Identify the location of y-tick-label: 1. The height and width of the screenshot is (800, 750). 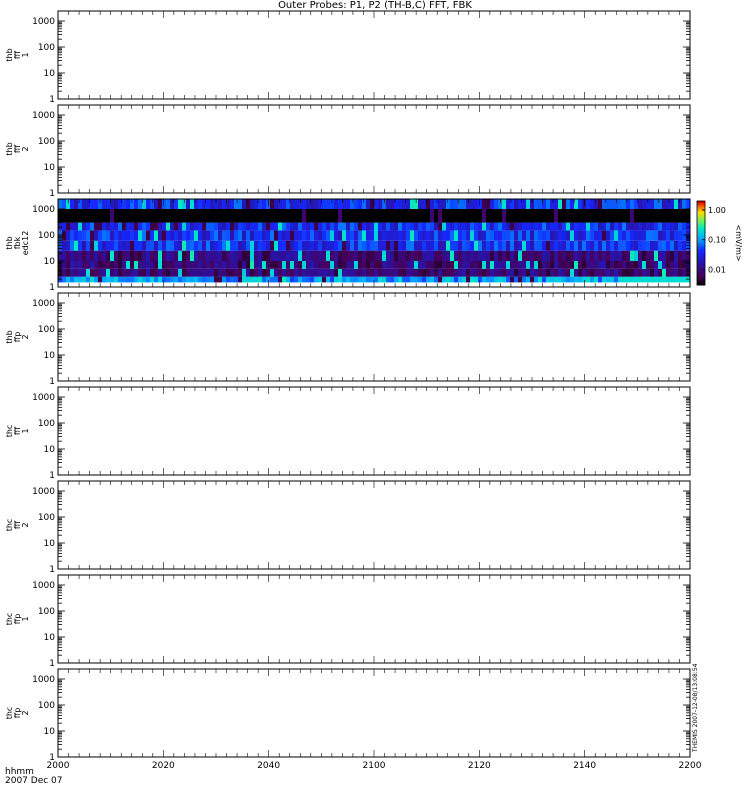
(52, 664).